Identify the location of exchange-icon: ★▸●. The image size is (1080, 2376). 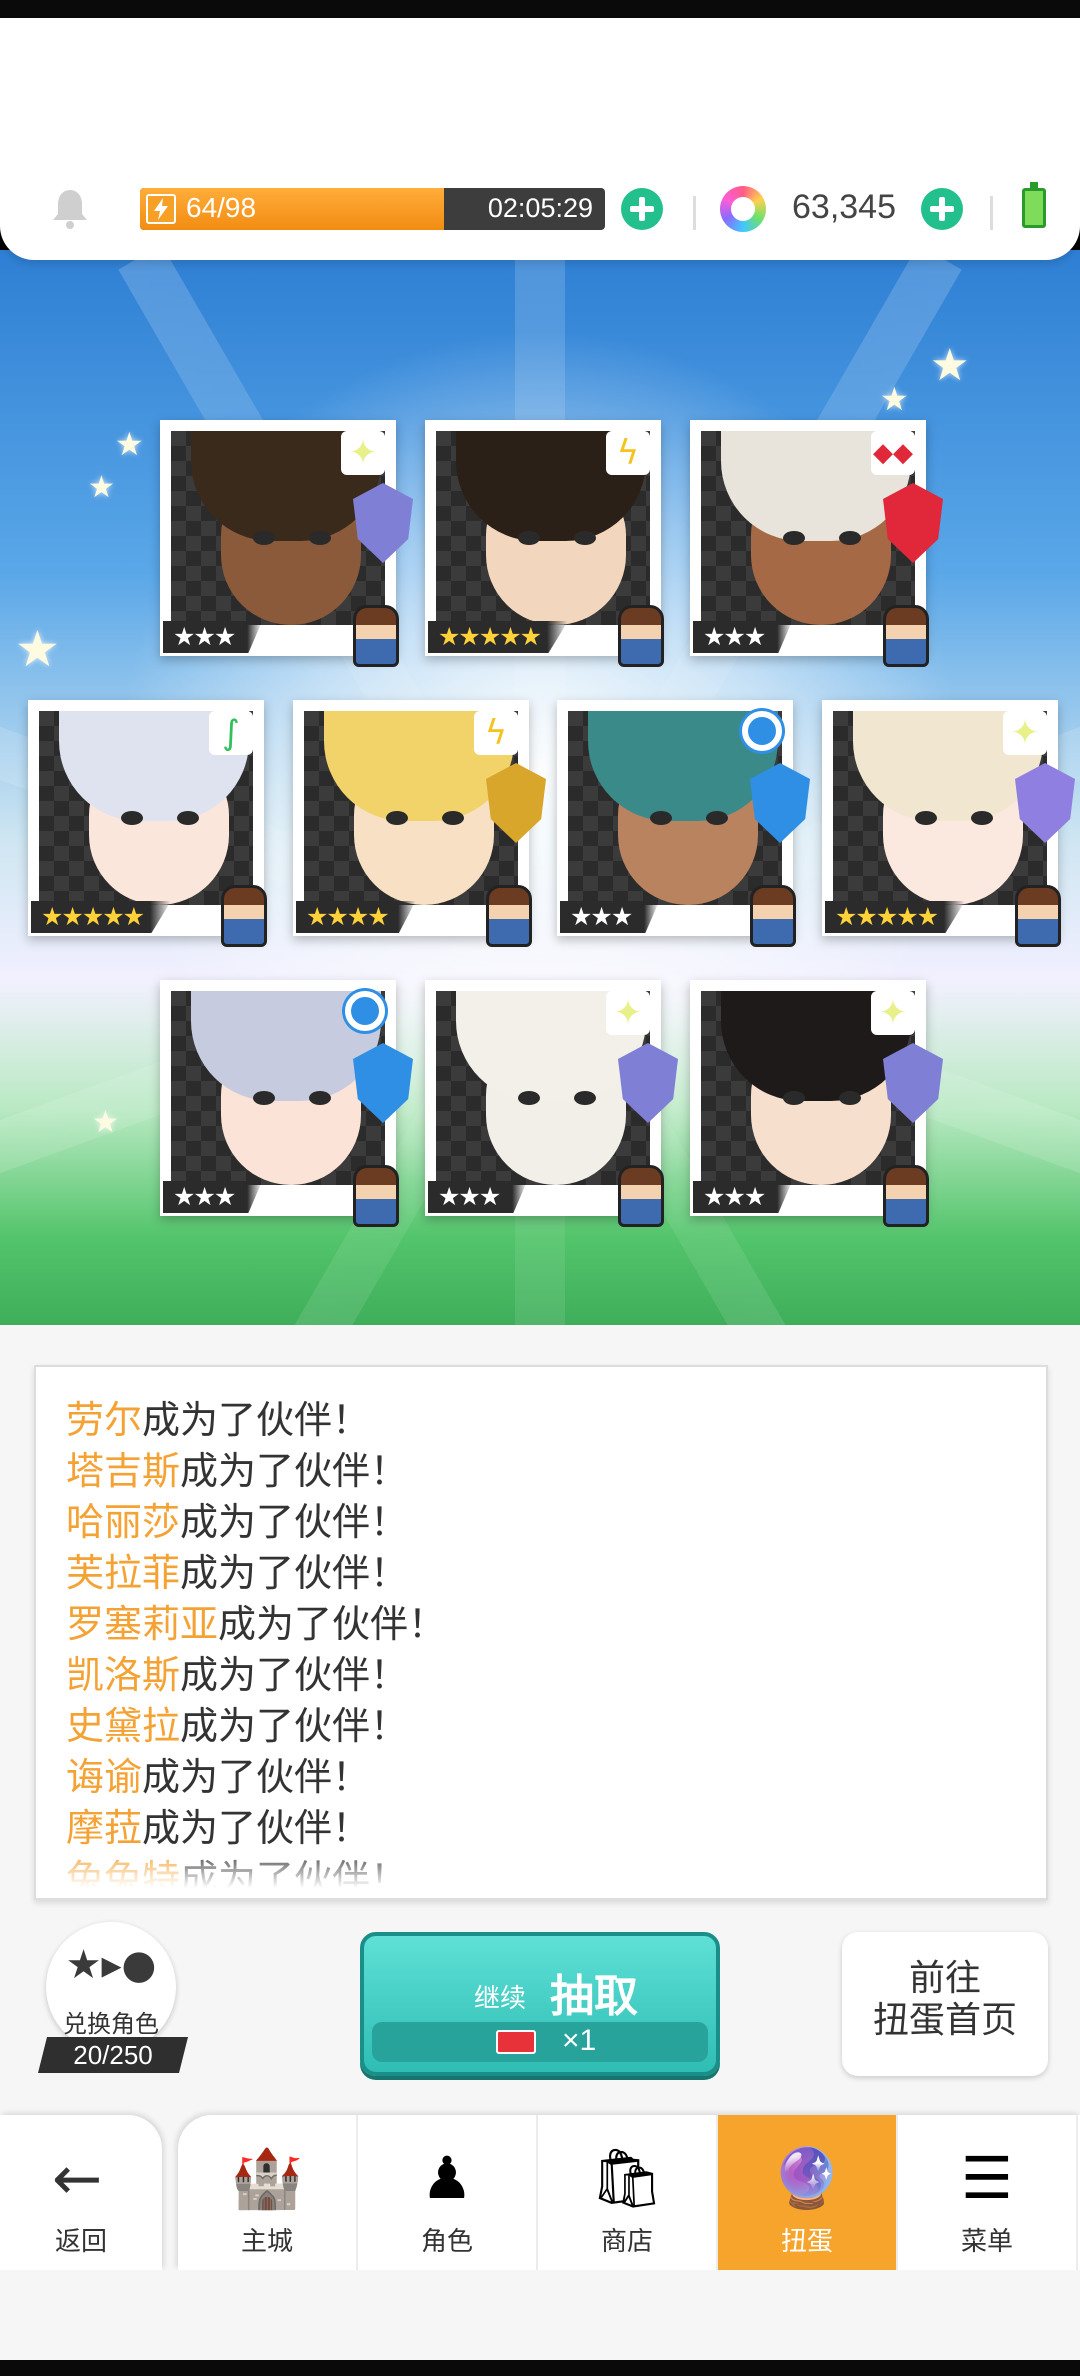
(111, 1965).